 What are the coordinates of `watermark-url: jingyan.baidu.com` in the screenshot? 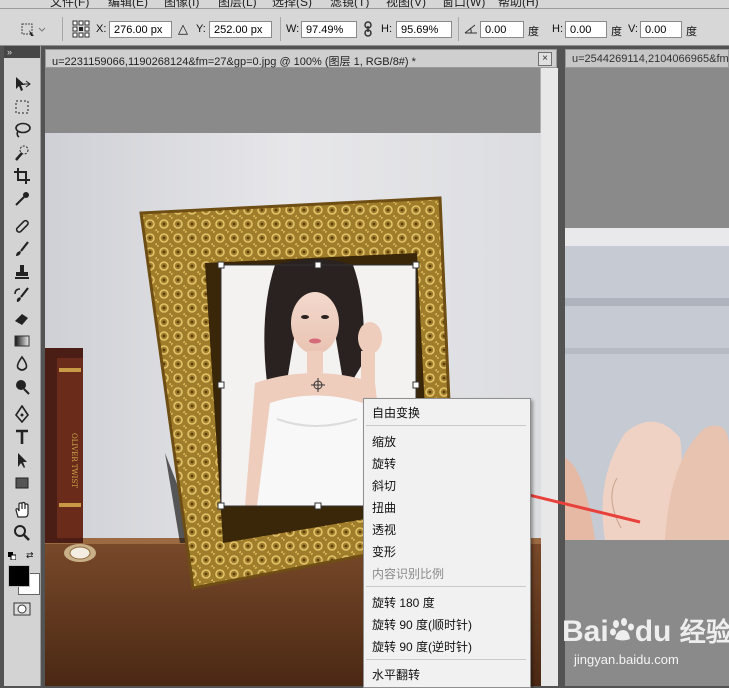 It's located at (626, 659).